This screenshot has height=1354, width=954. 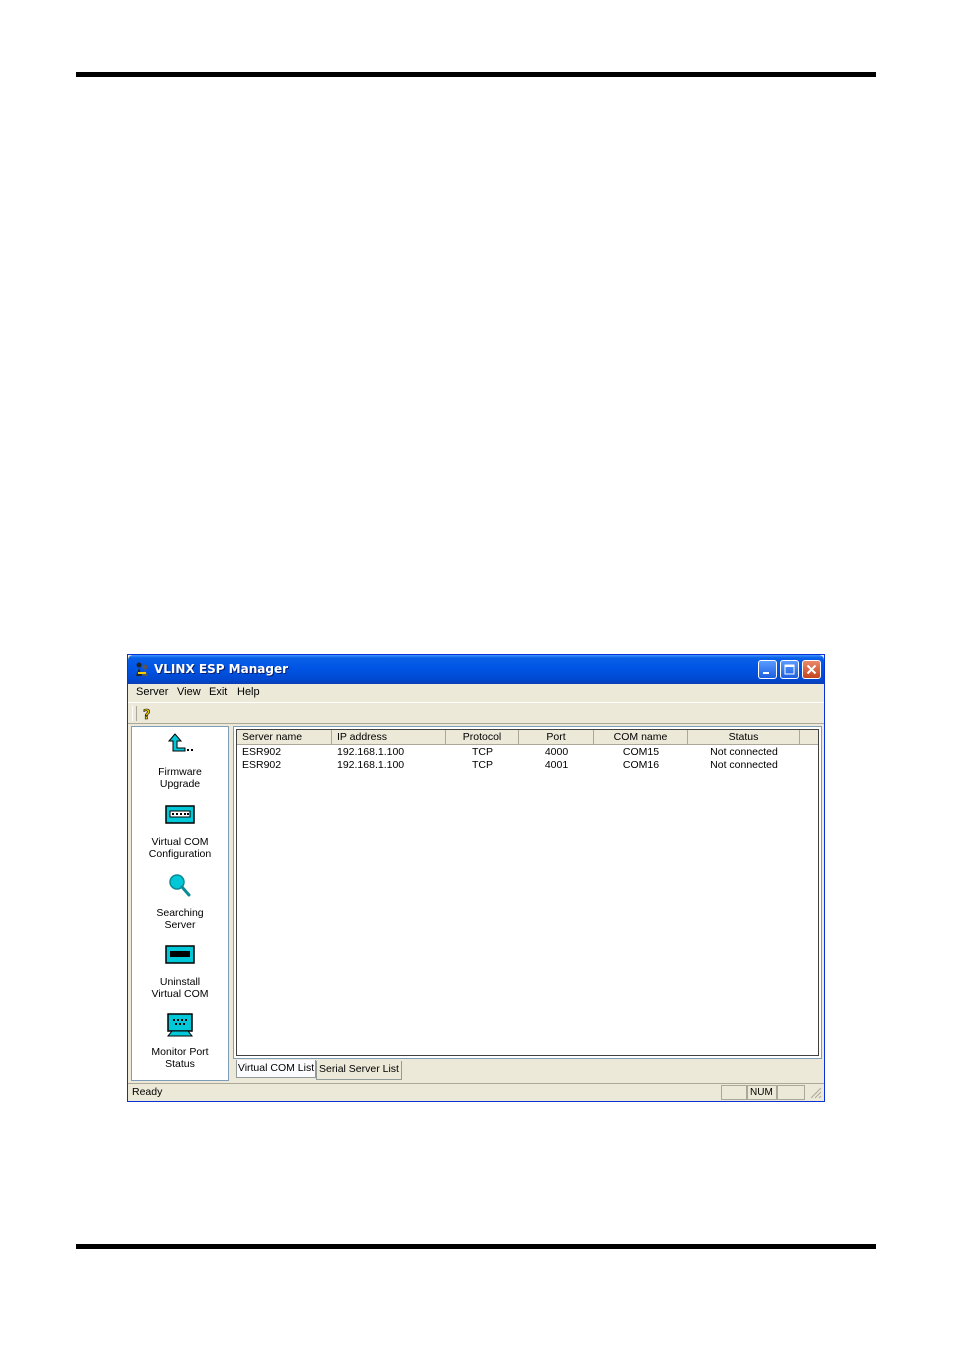 What do you see at coordinates (180, 778) in the screenshot?
I see `sidebar-item-label: Firmware Upgrade` at bounding box center [180, 778].